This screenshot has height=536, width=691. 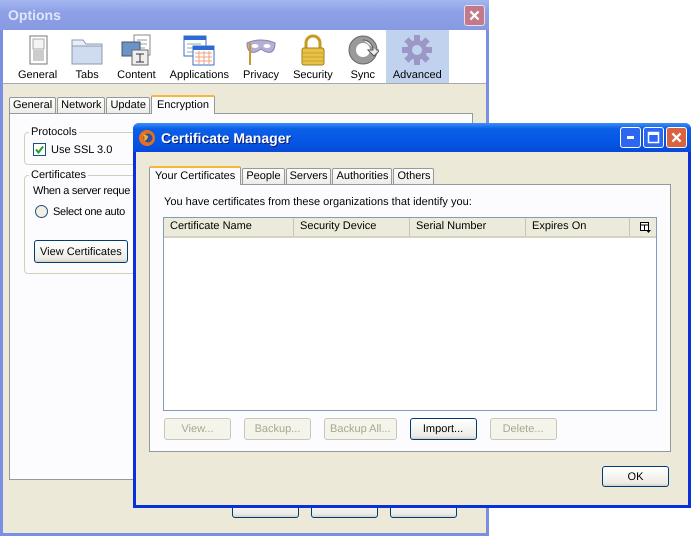 I want to click on column-header: Expires On, so click(x=578, y=227).